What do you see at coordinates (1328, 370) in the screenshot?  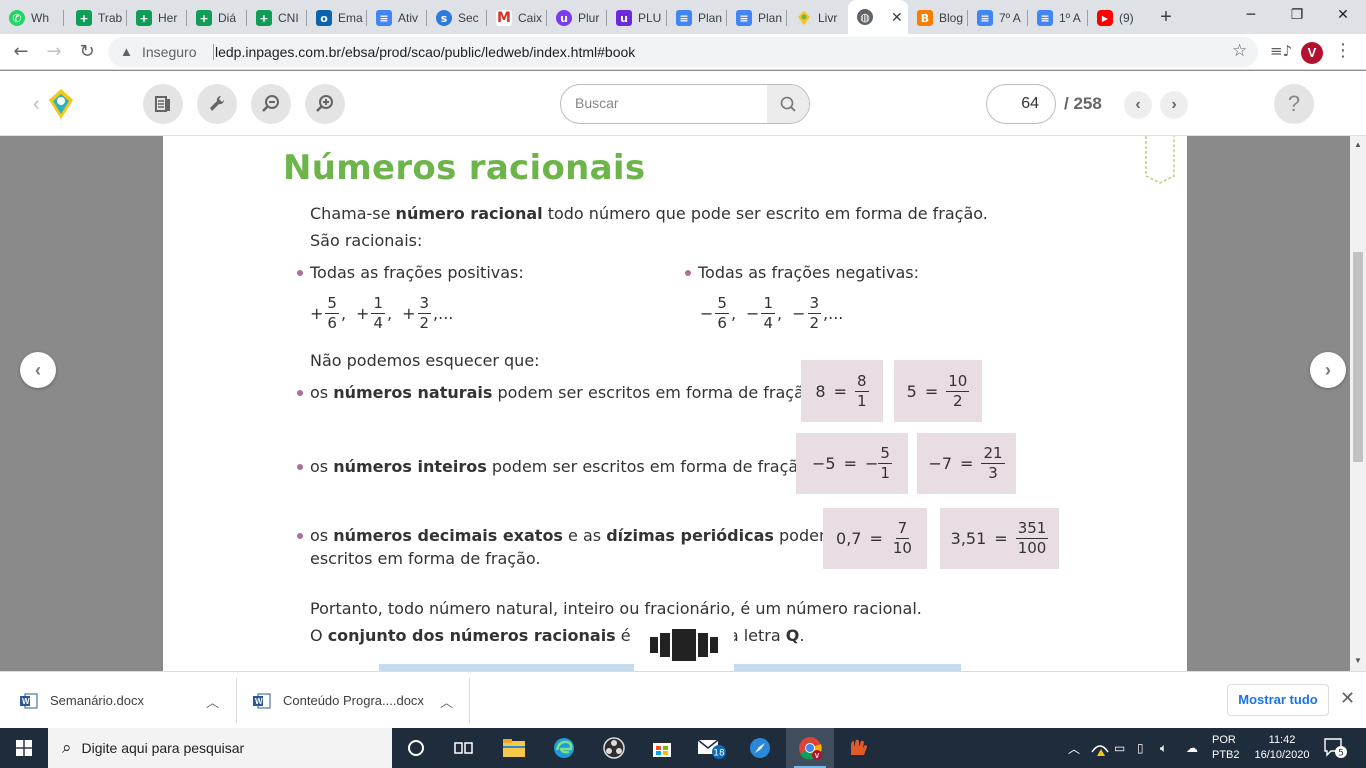 I see `next-page-arrow-icon: ›` at bounding box center [1328, 370].